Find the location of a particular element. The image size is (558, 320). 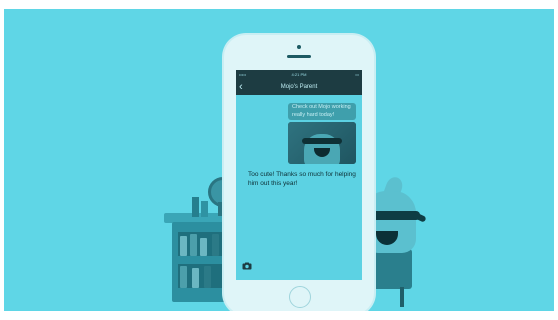

chat-title: Mojo's Parent is located at coordinates (299, 87).